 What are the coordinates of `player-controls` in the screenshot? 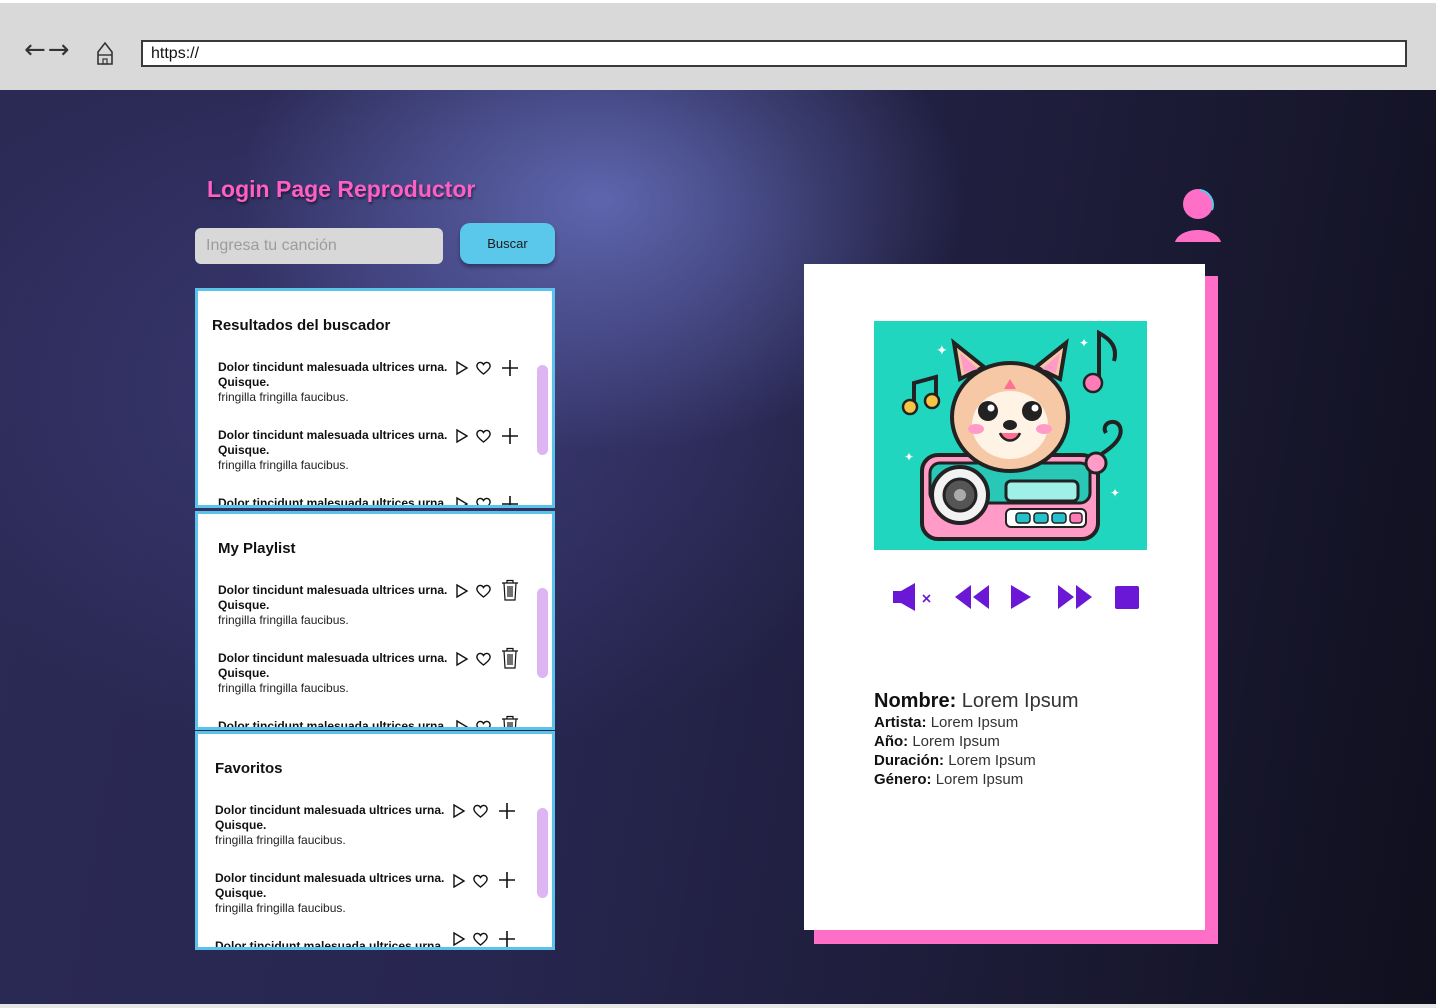 It's located at (1016, 597).